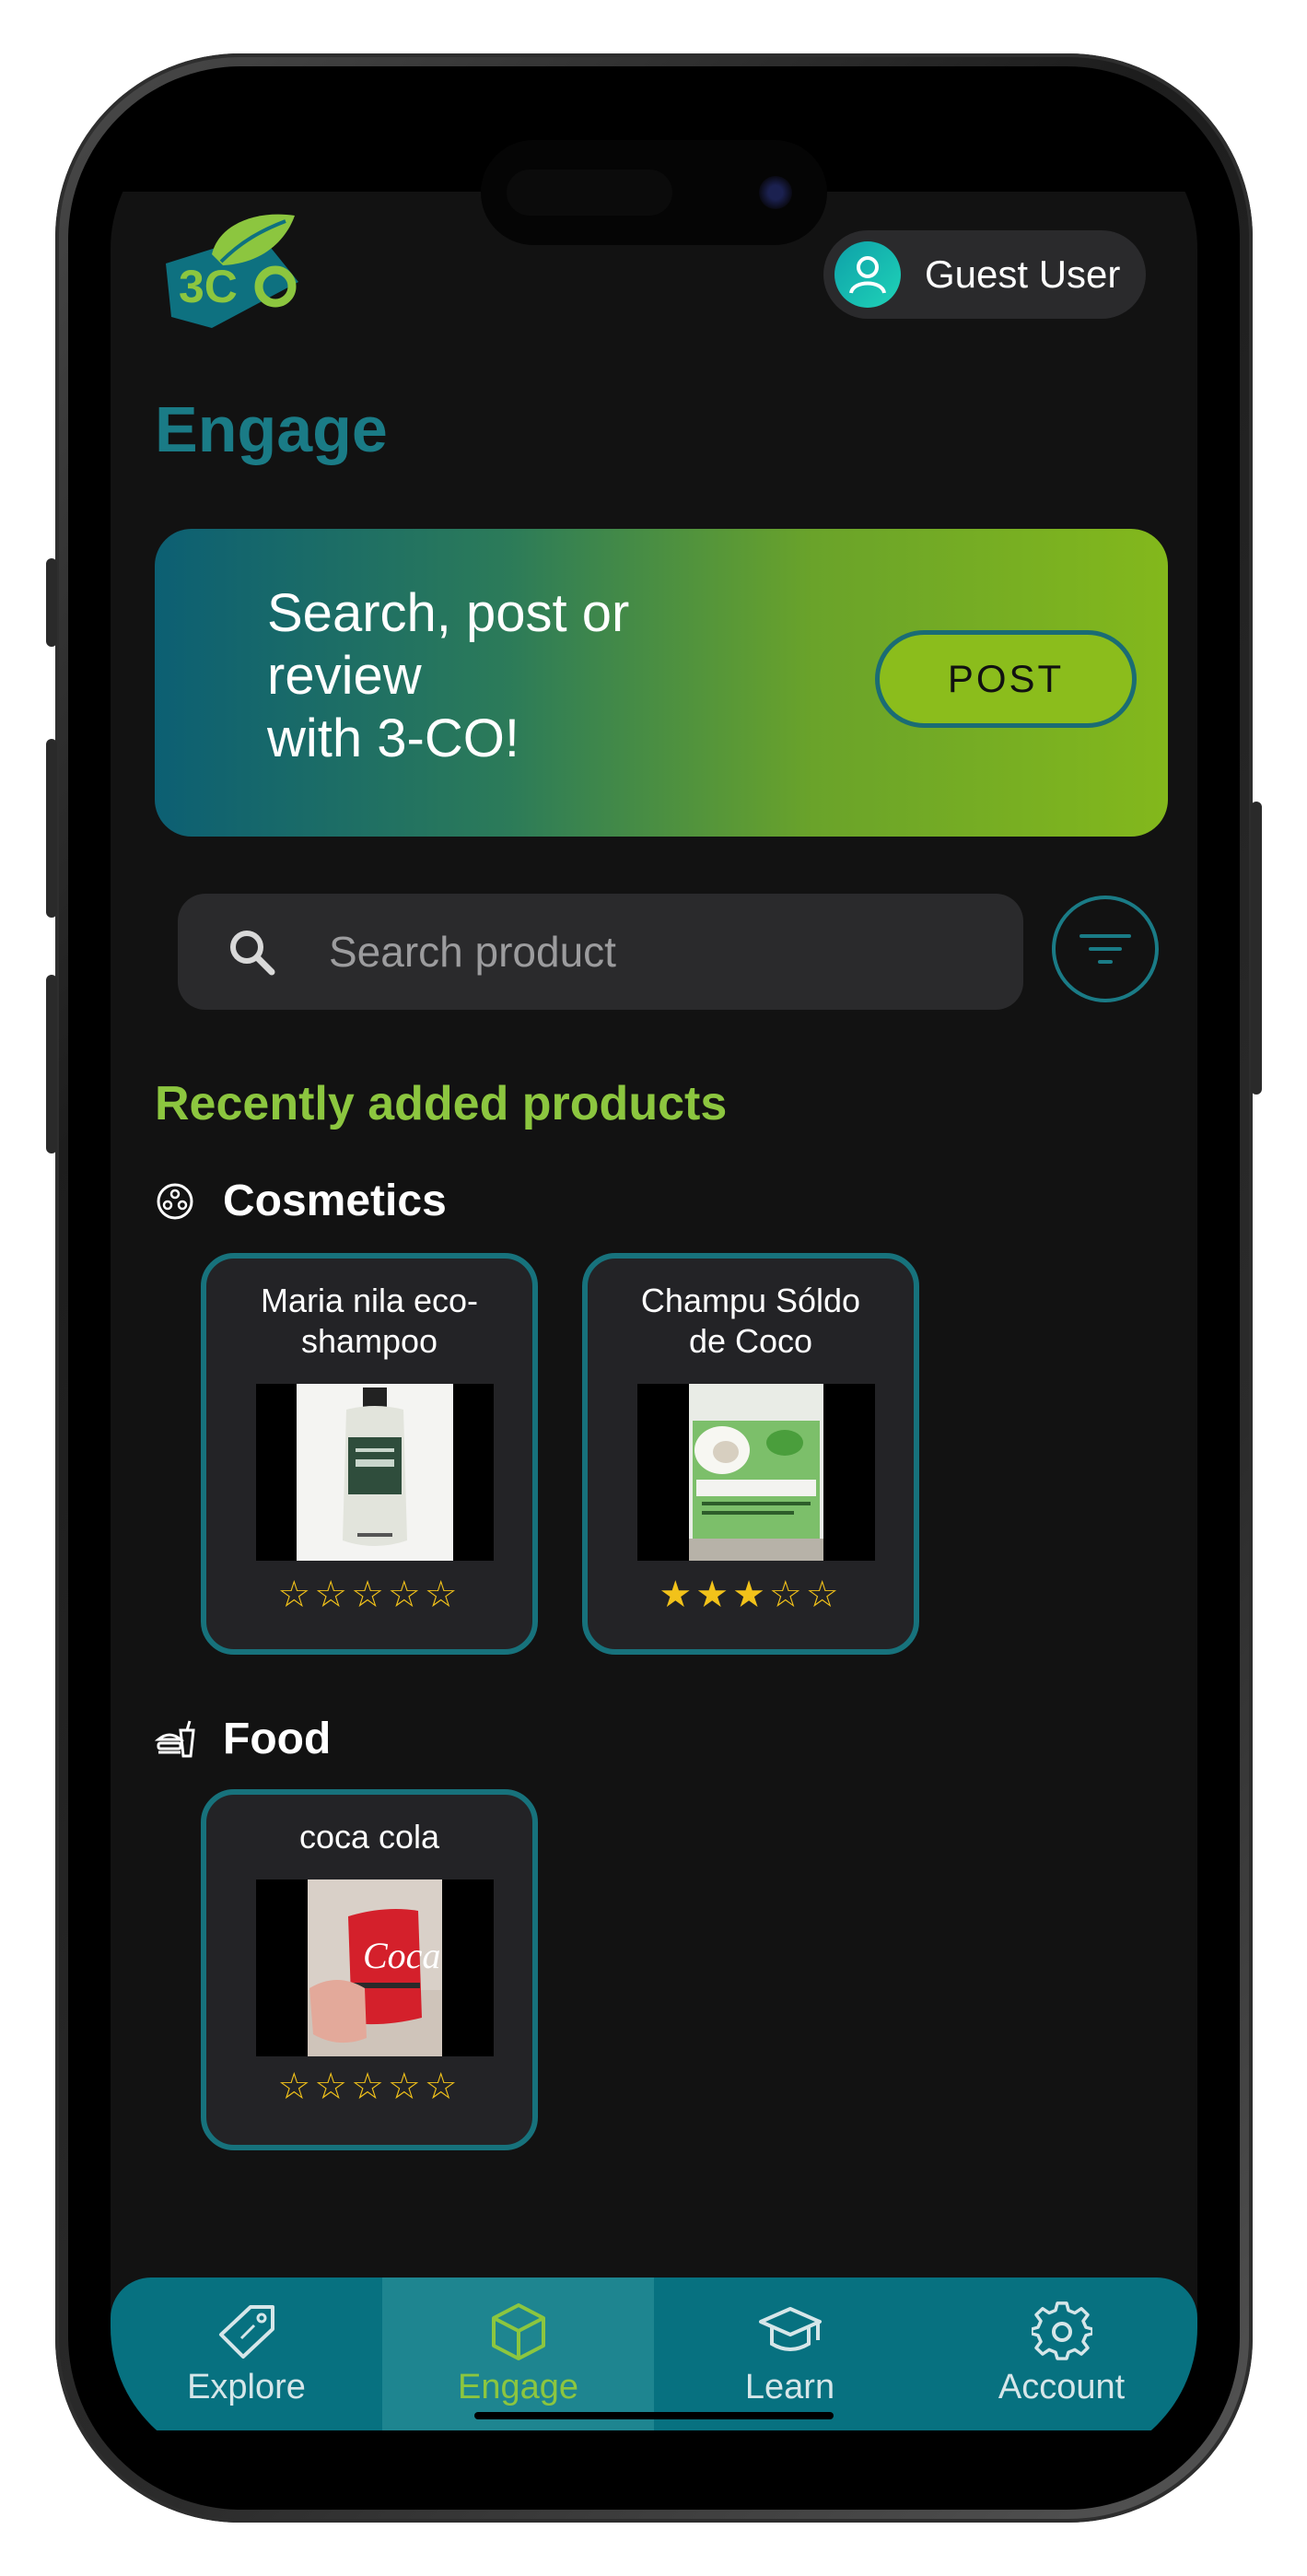 Image resolution: width=1307 pixels, height=2576 pixels. I want to click on search-icon, so click(252, 953).